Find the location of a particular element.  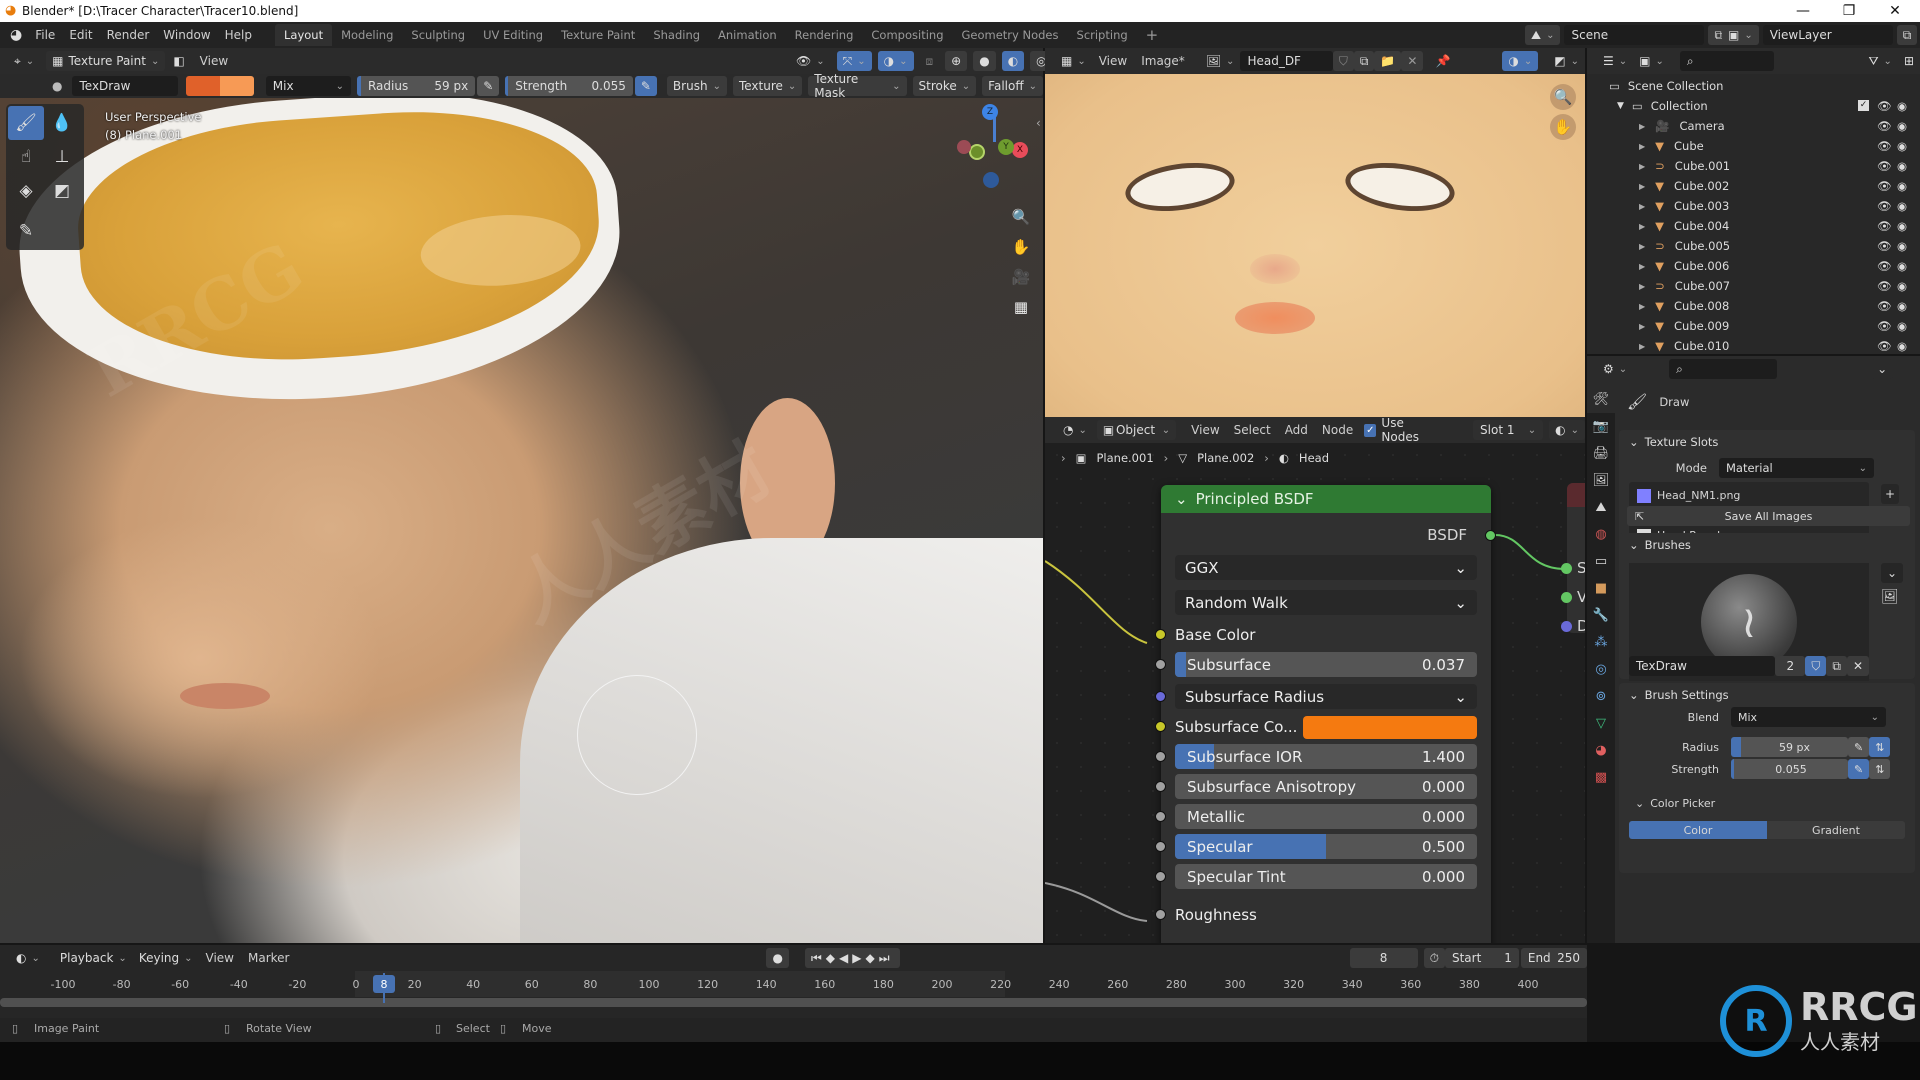

ortho-toggle-icon: ▦ is located at coordinates (1021, 307).